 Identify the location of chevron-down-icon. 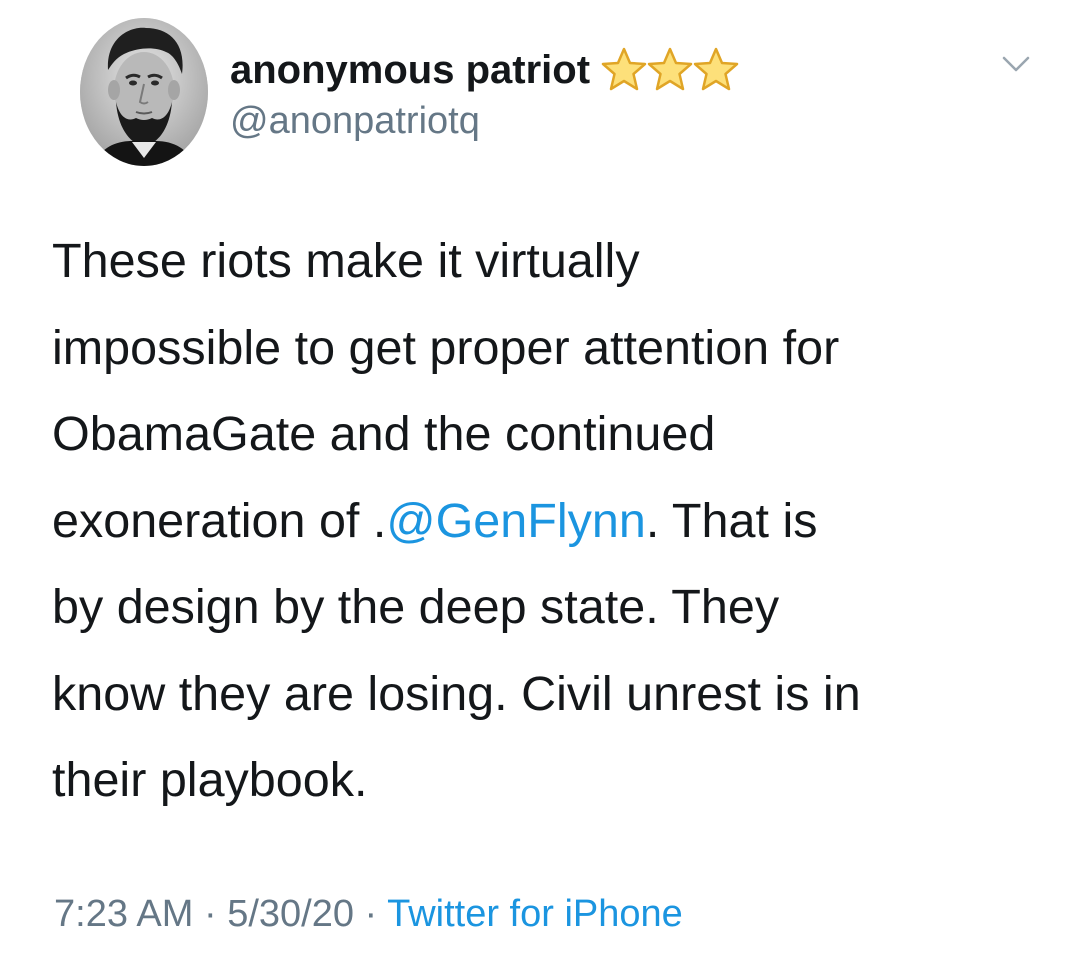
(1016, 64).